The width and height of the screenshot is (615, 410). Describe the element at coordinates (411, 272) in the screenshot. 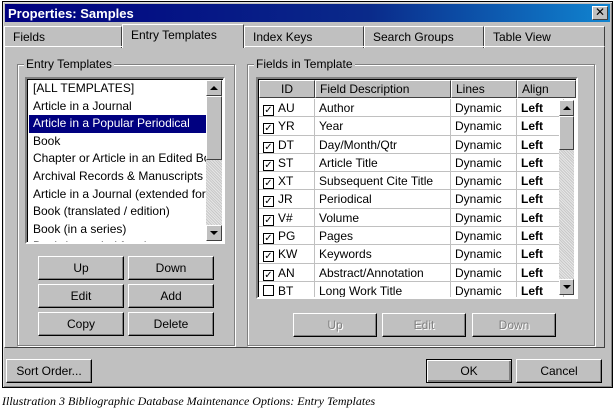

I see `table-row: ✓ AN Abstract/Annotation Dynamic Left` at that location.